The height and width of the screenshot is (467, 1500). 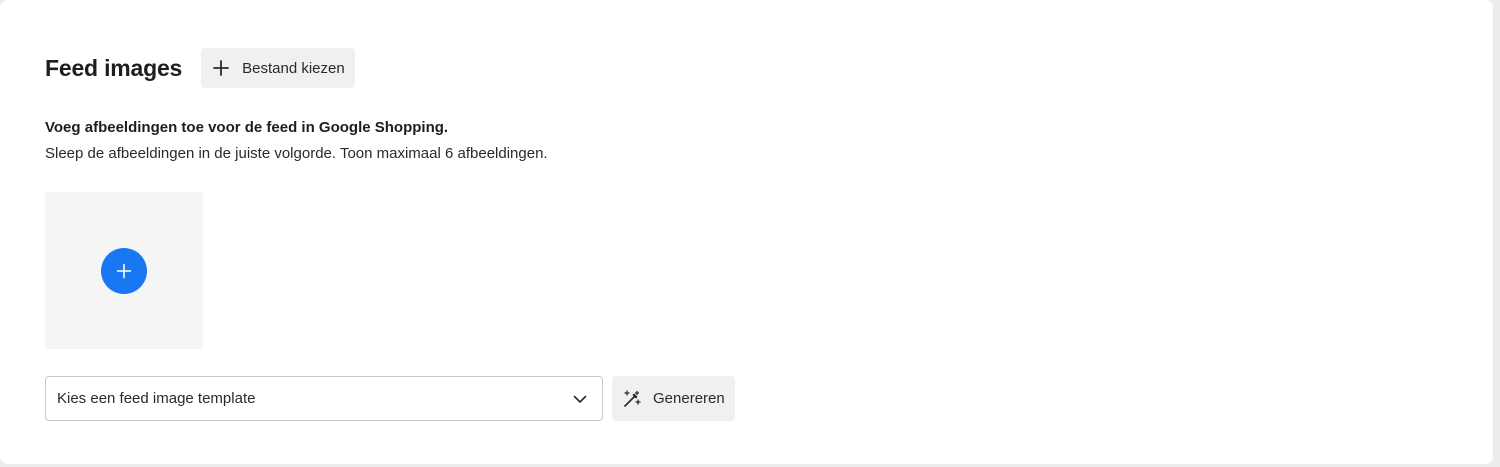 I want to click on magic-wand-icon, so click(x=632, y=399).